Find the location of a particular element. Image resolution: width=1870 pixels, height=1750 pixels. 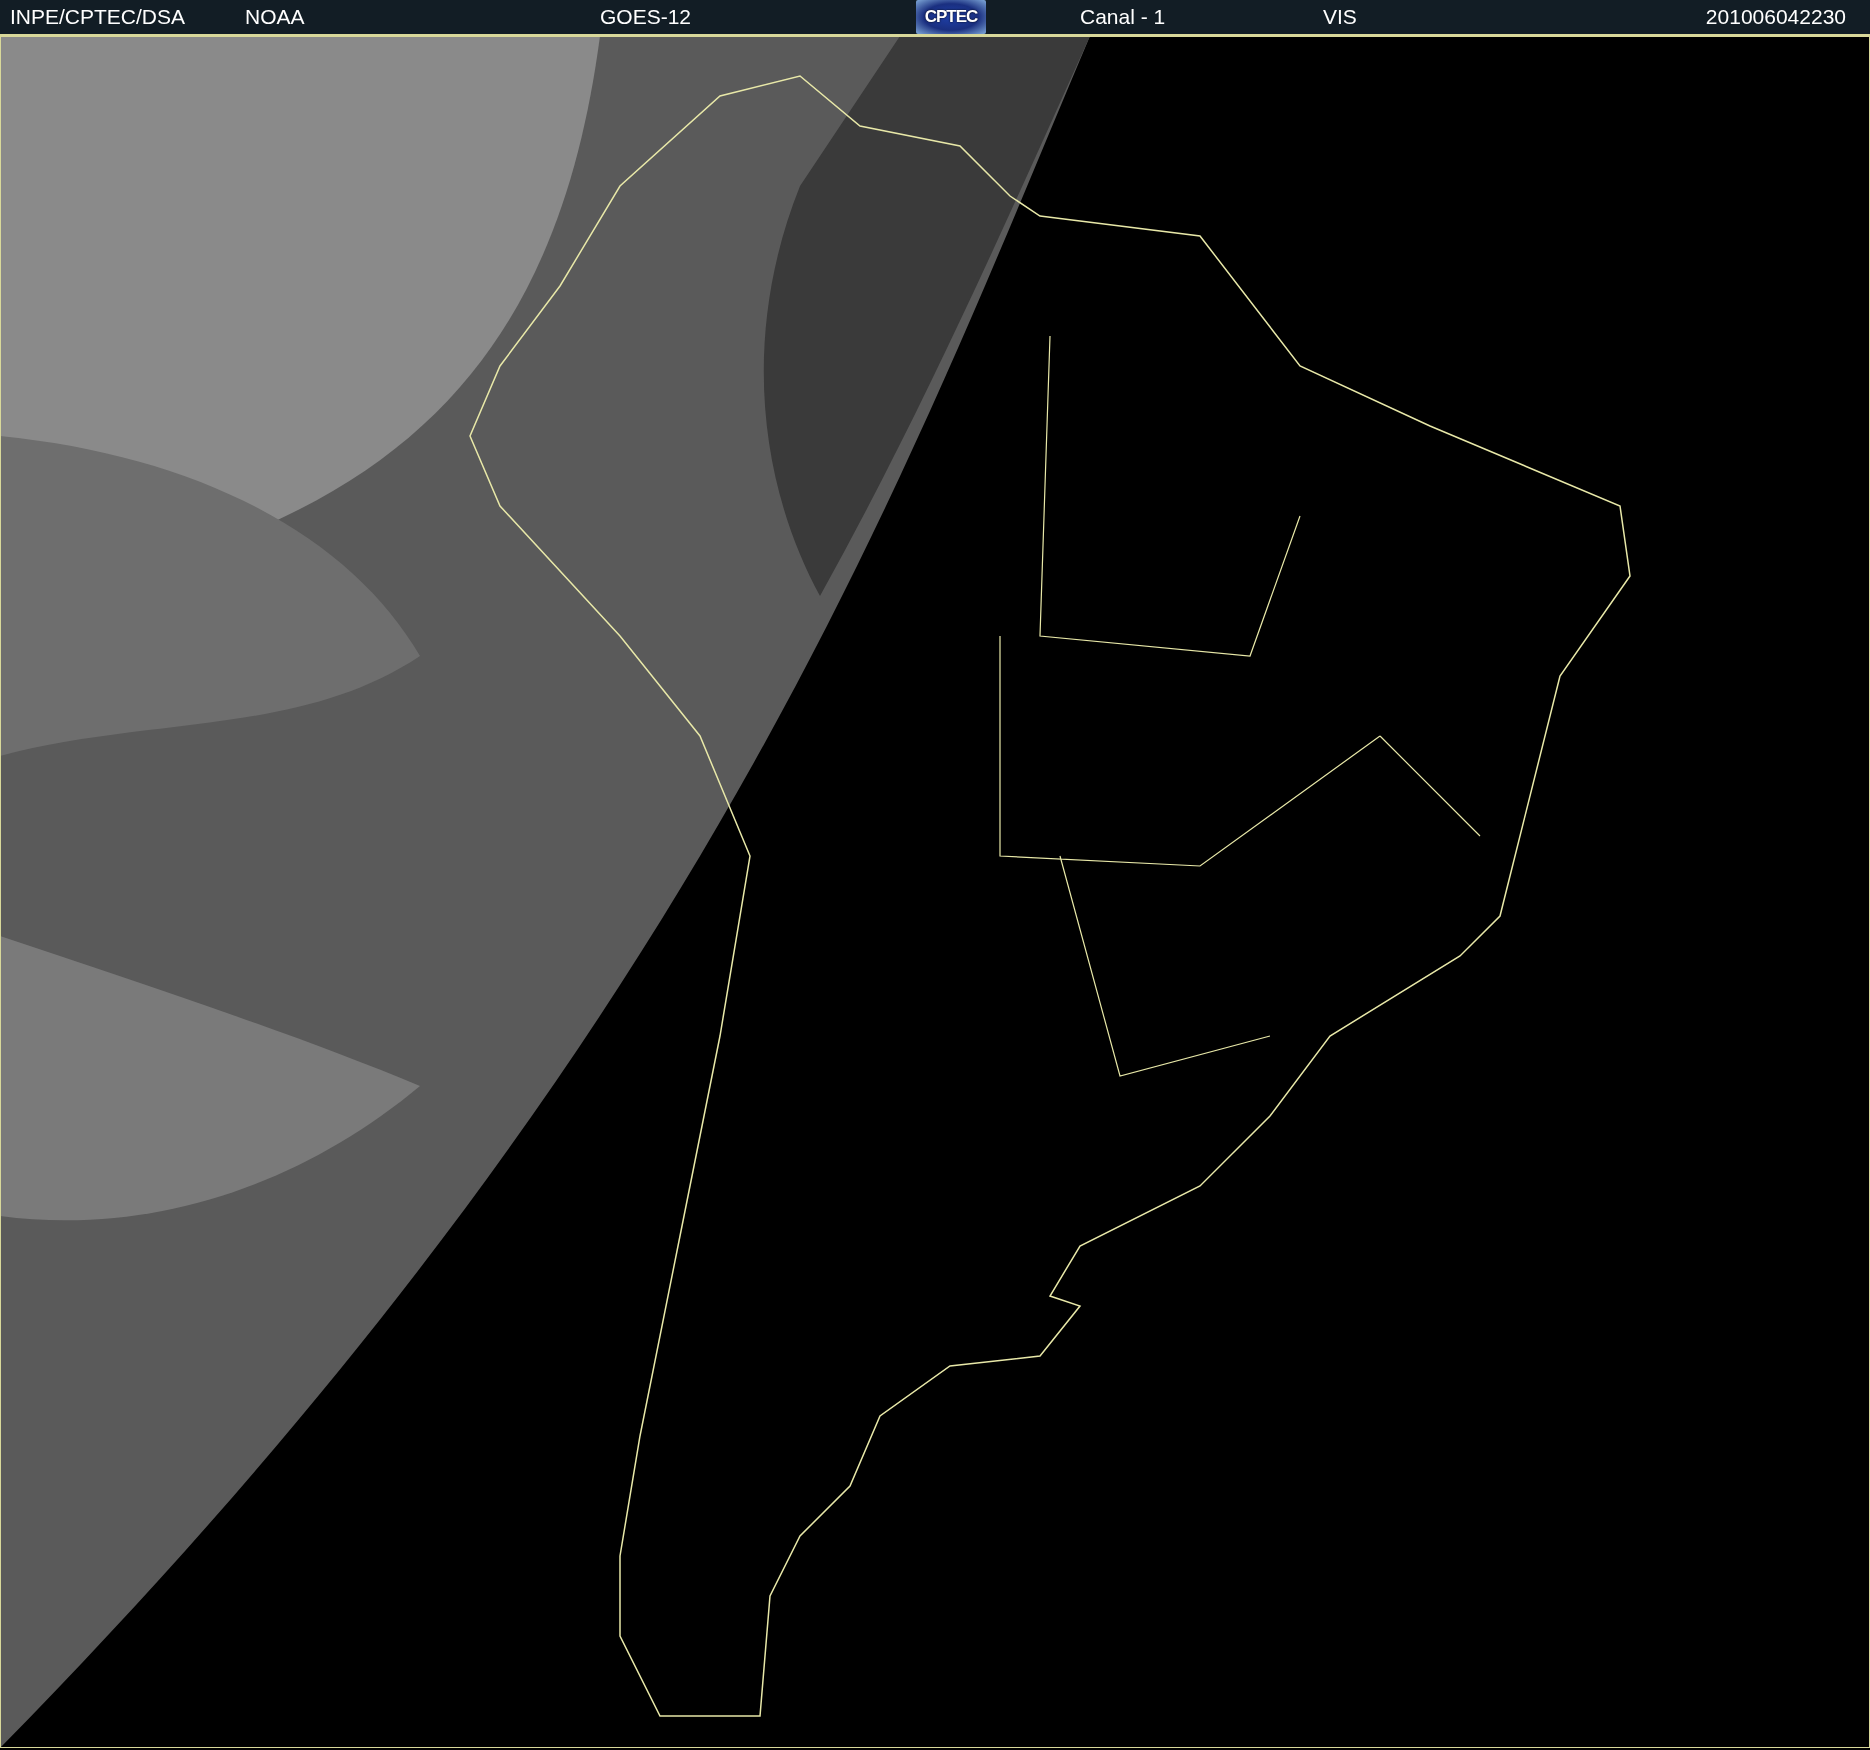

header-label: Canal - 1 is located at coordinates (1123, 17).